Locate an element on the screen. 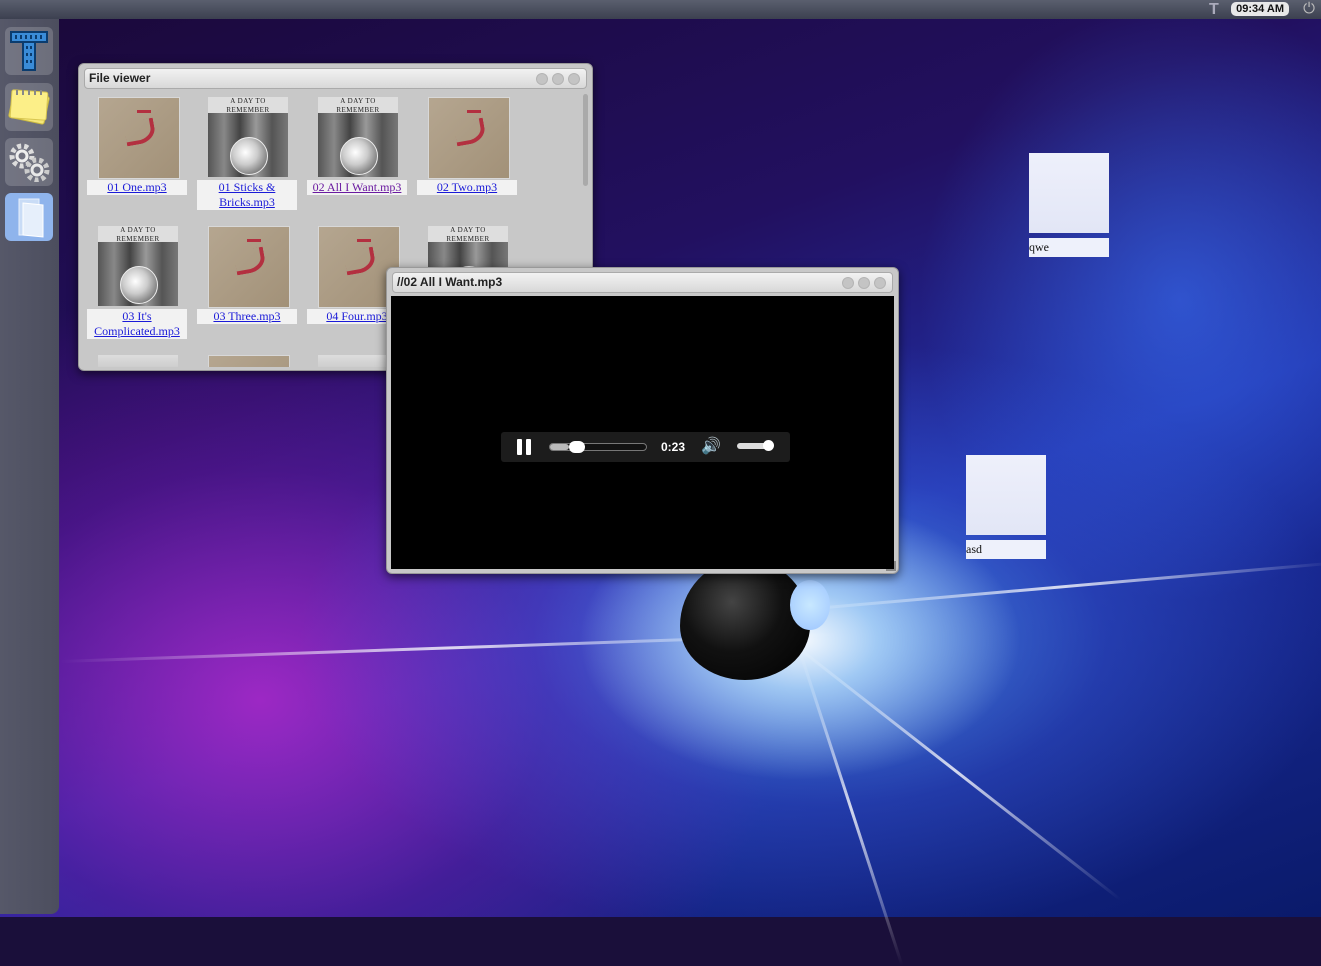  desktop-icon: qwe is located at coordinates (1069, 205).